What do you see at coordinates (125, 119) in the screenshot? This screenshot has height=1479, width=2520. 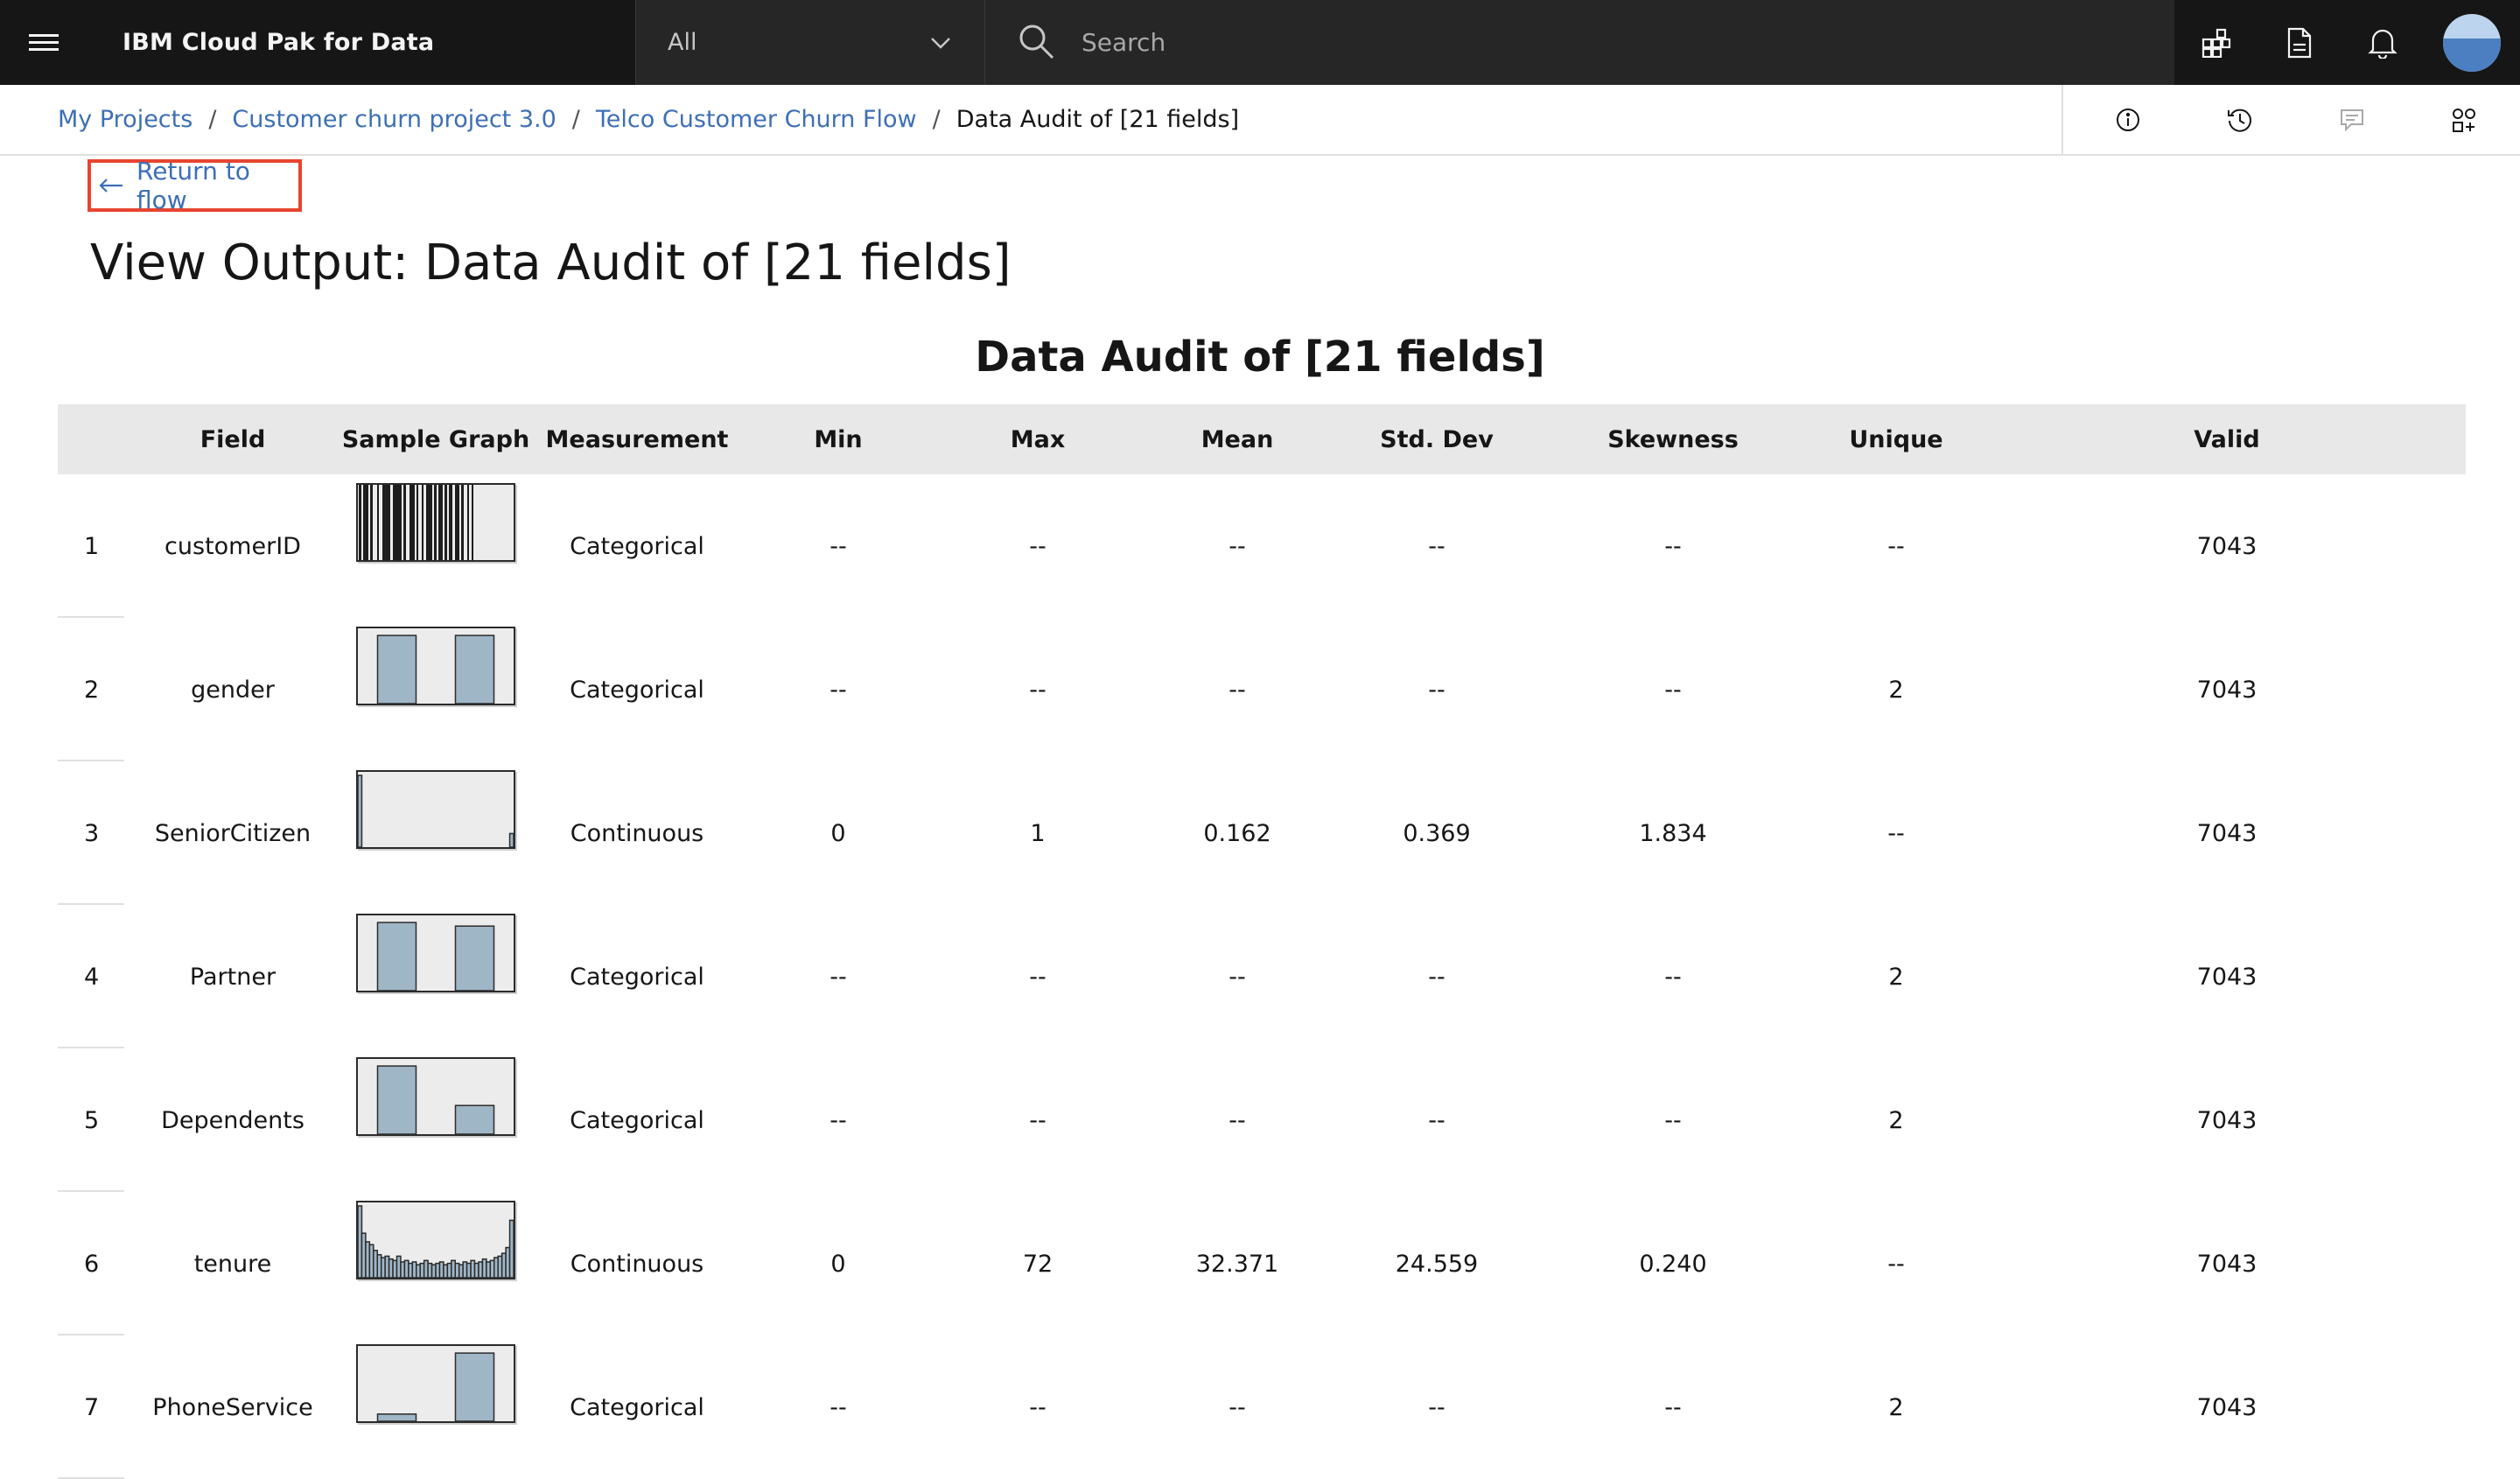 I see `breadcrumb-my-projects: My Projects` at bounding box center [125, 119].